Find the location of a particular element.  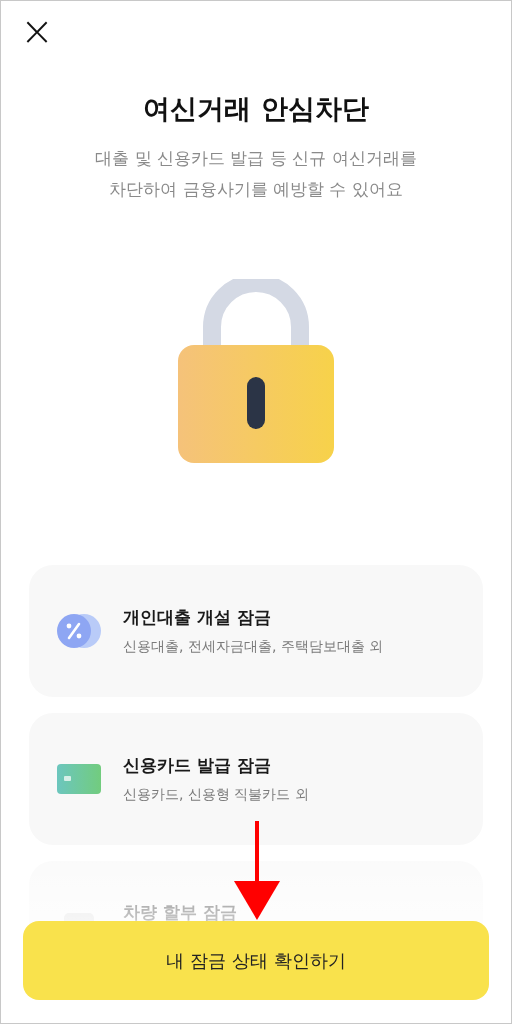

option-title: 차량 할부 잠금 is located at coordinates (180, 912).